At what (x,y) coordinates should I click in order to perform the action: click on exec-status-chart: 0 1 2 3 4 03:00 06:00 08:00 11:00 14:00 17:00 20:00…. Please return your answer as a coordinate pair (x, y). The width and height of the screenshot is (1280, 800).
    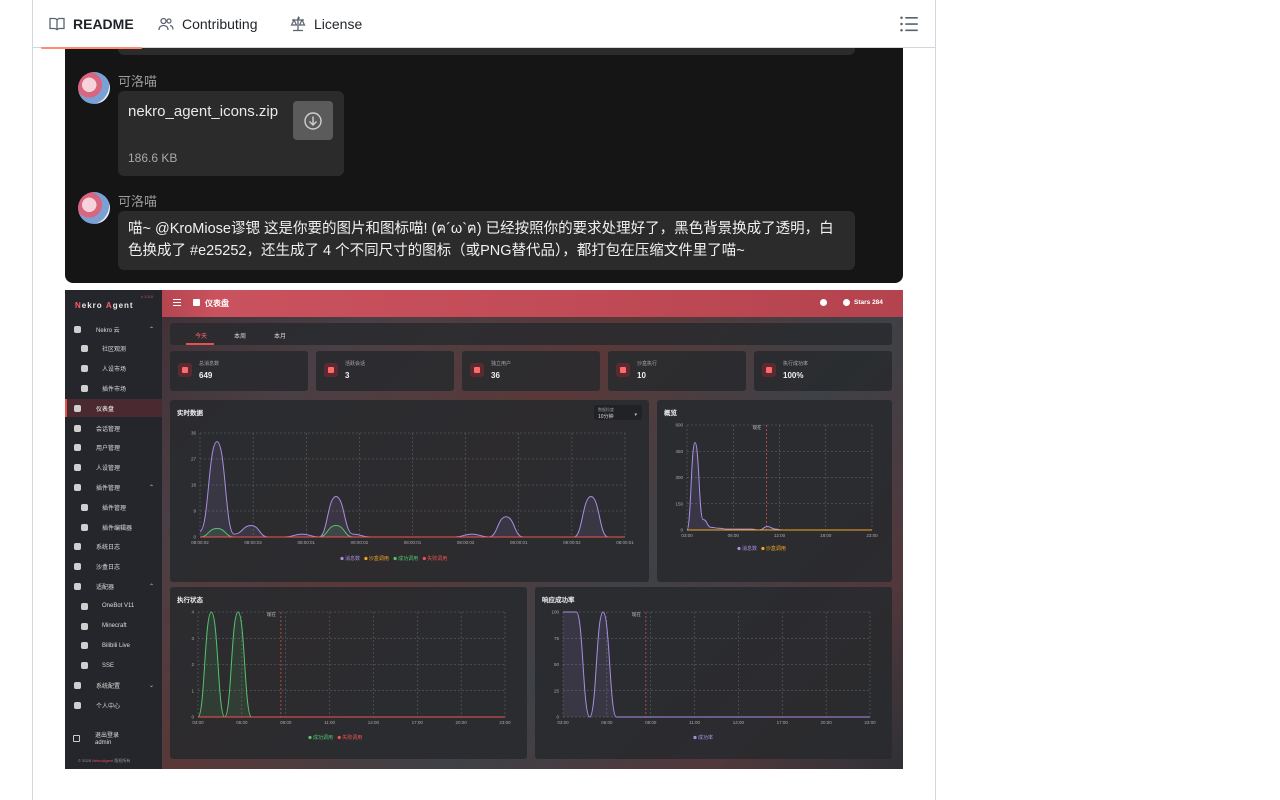
    Looking at the image, I should click on (351, 676).